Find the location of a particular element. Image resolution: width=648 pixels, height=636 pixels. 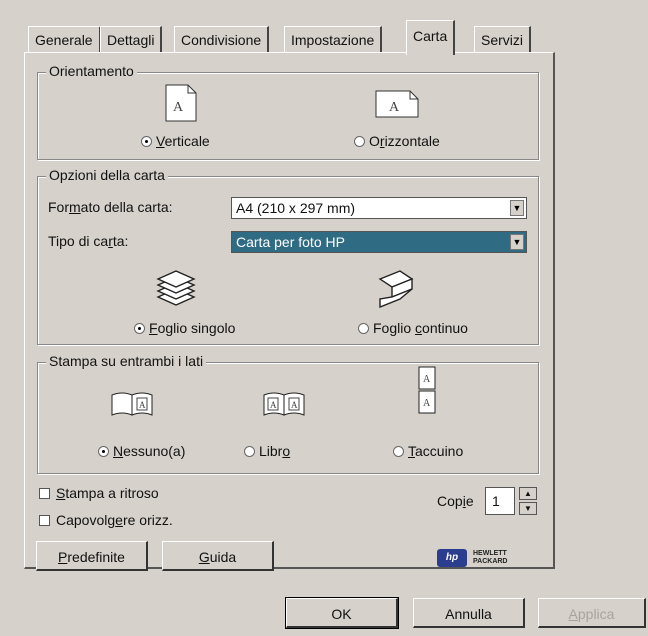

group-title: Opzioni della carta is located at coordinates (107, 175).